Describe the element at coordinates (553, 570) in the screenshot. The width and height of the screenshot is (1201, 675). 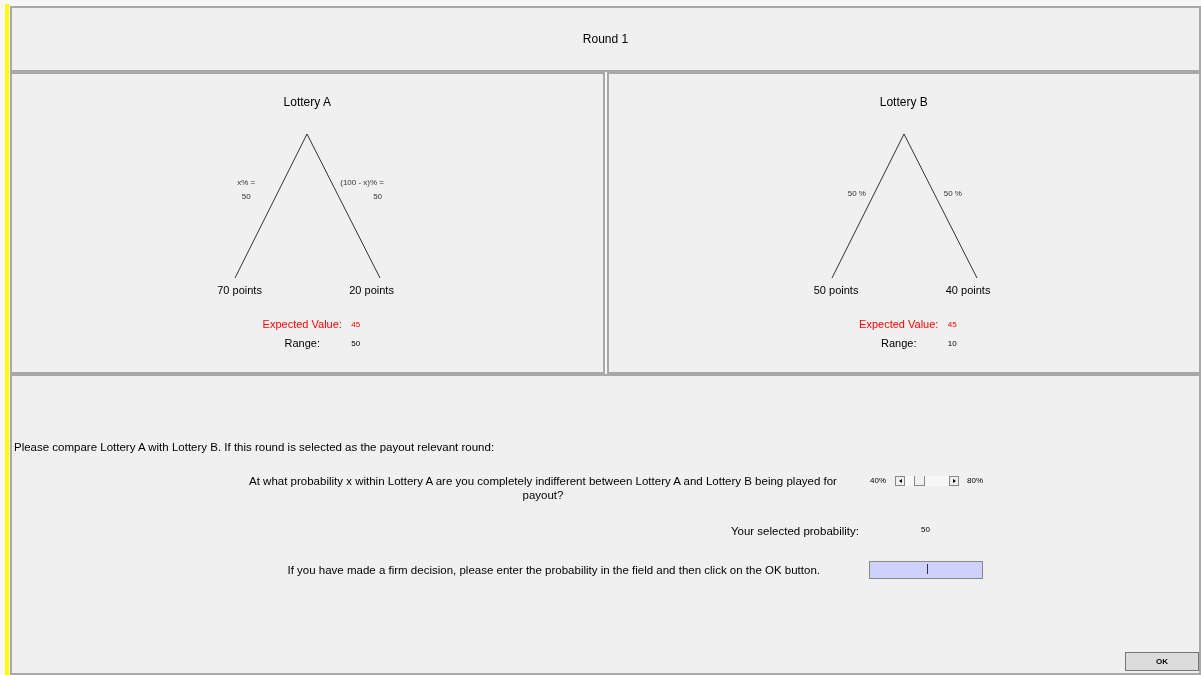
I see `entry-instruction: If you have made a firm decision, please enter the probability in the field and then click on the OK button.` at that location.